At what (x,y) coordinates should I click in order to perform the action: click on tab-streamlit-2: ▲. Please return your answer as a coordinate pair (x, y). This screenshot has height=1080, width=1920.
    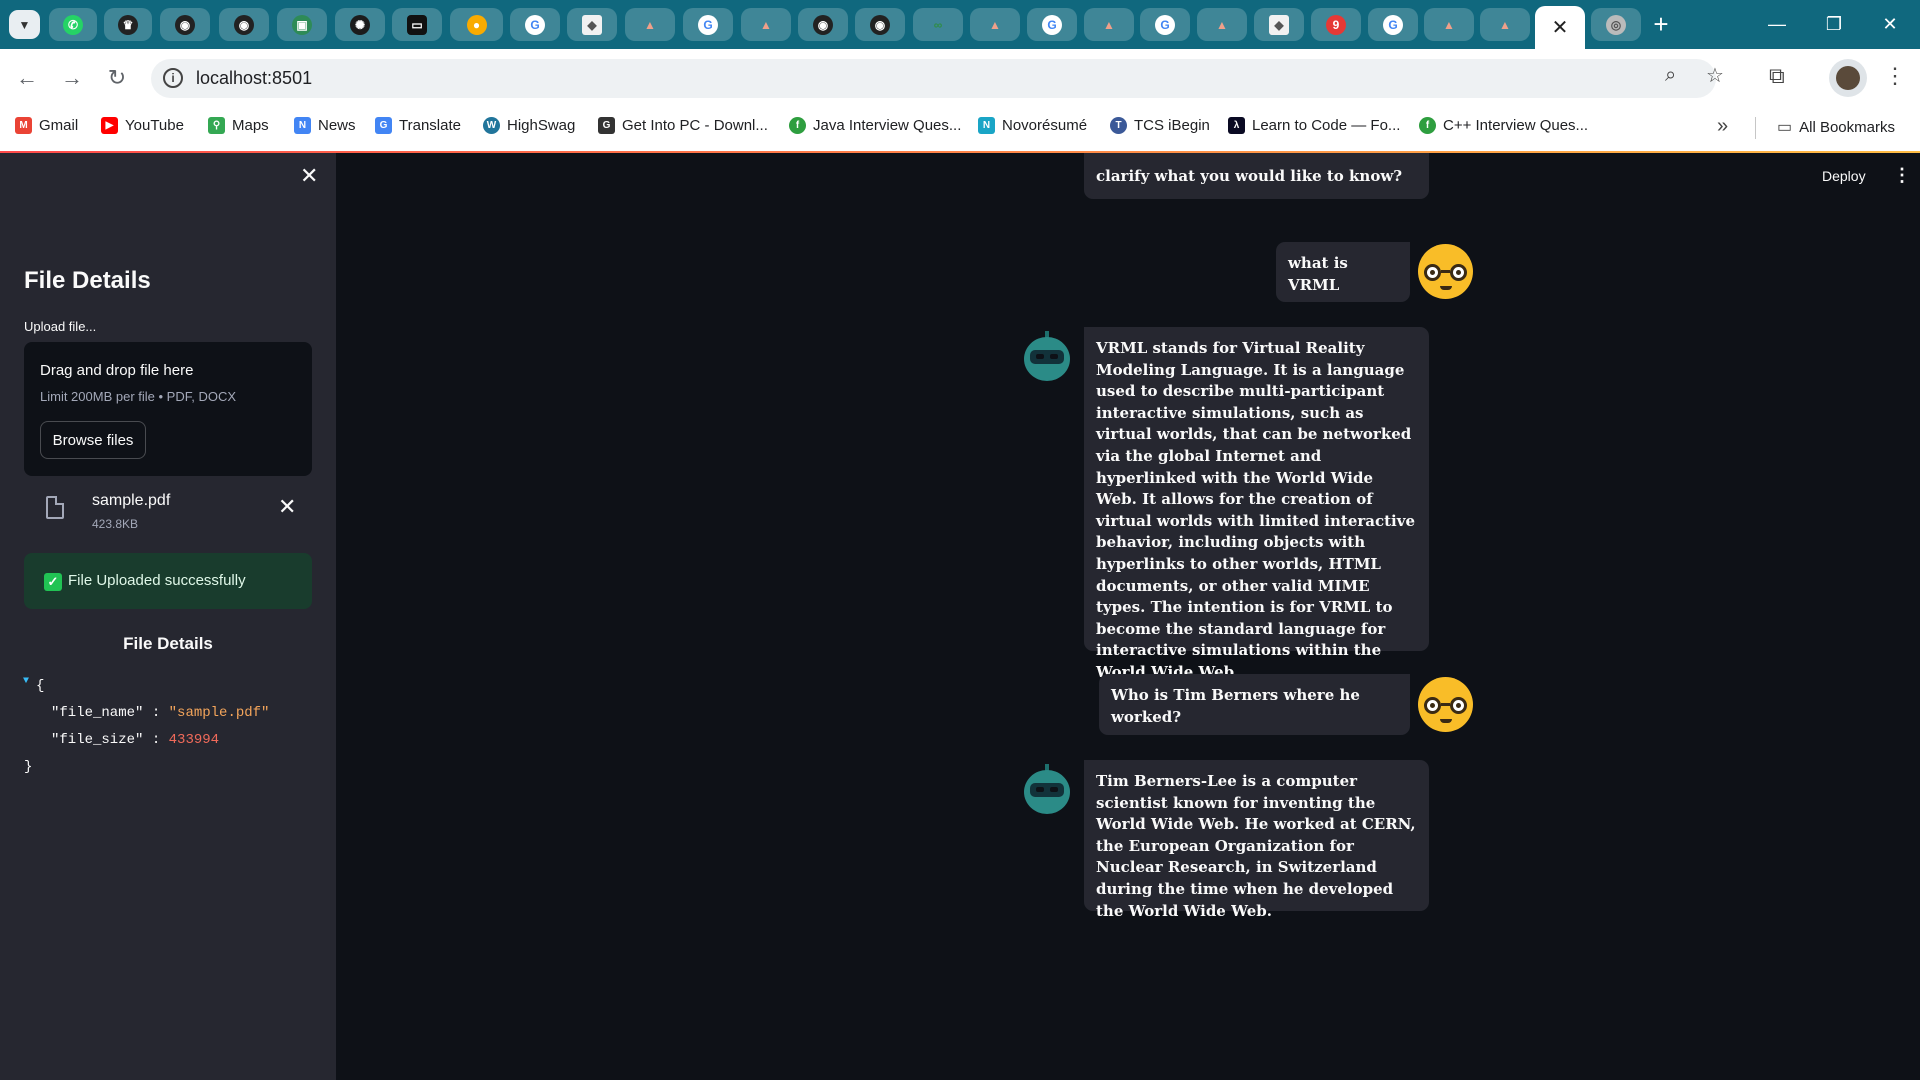
    Looking at the image, I should click on (766, 24).